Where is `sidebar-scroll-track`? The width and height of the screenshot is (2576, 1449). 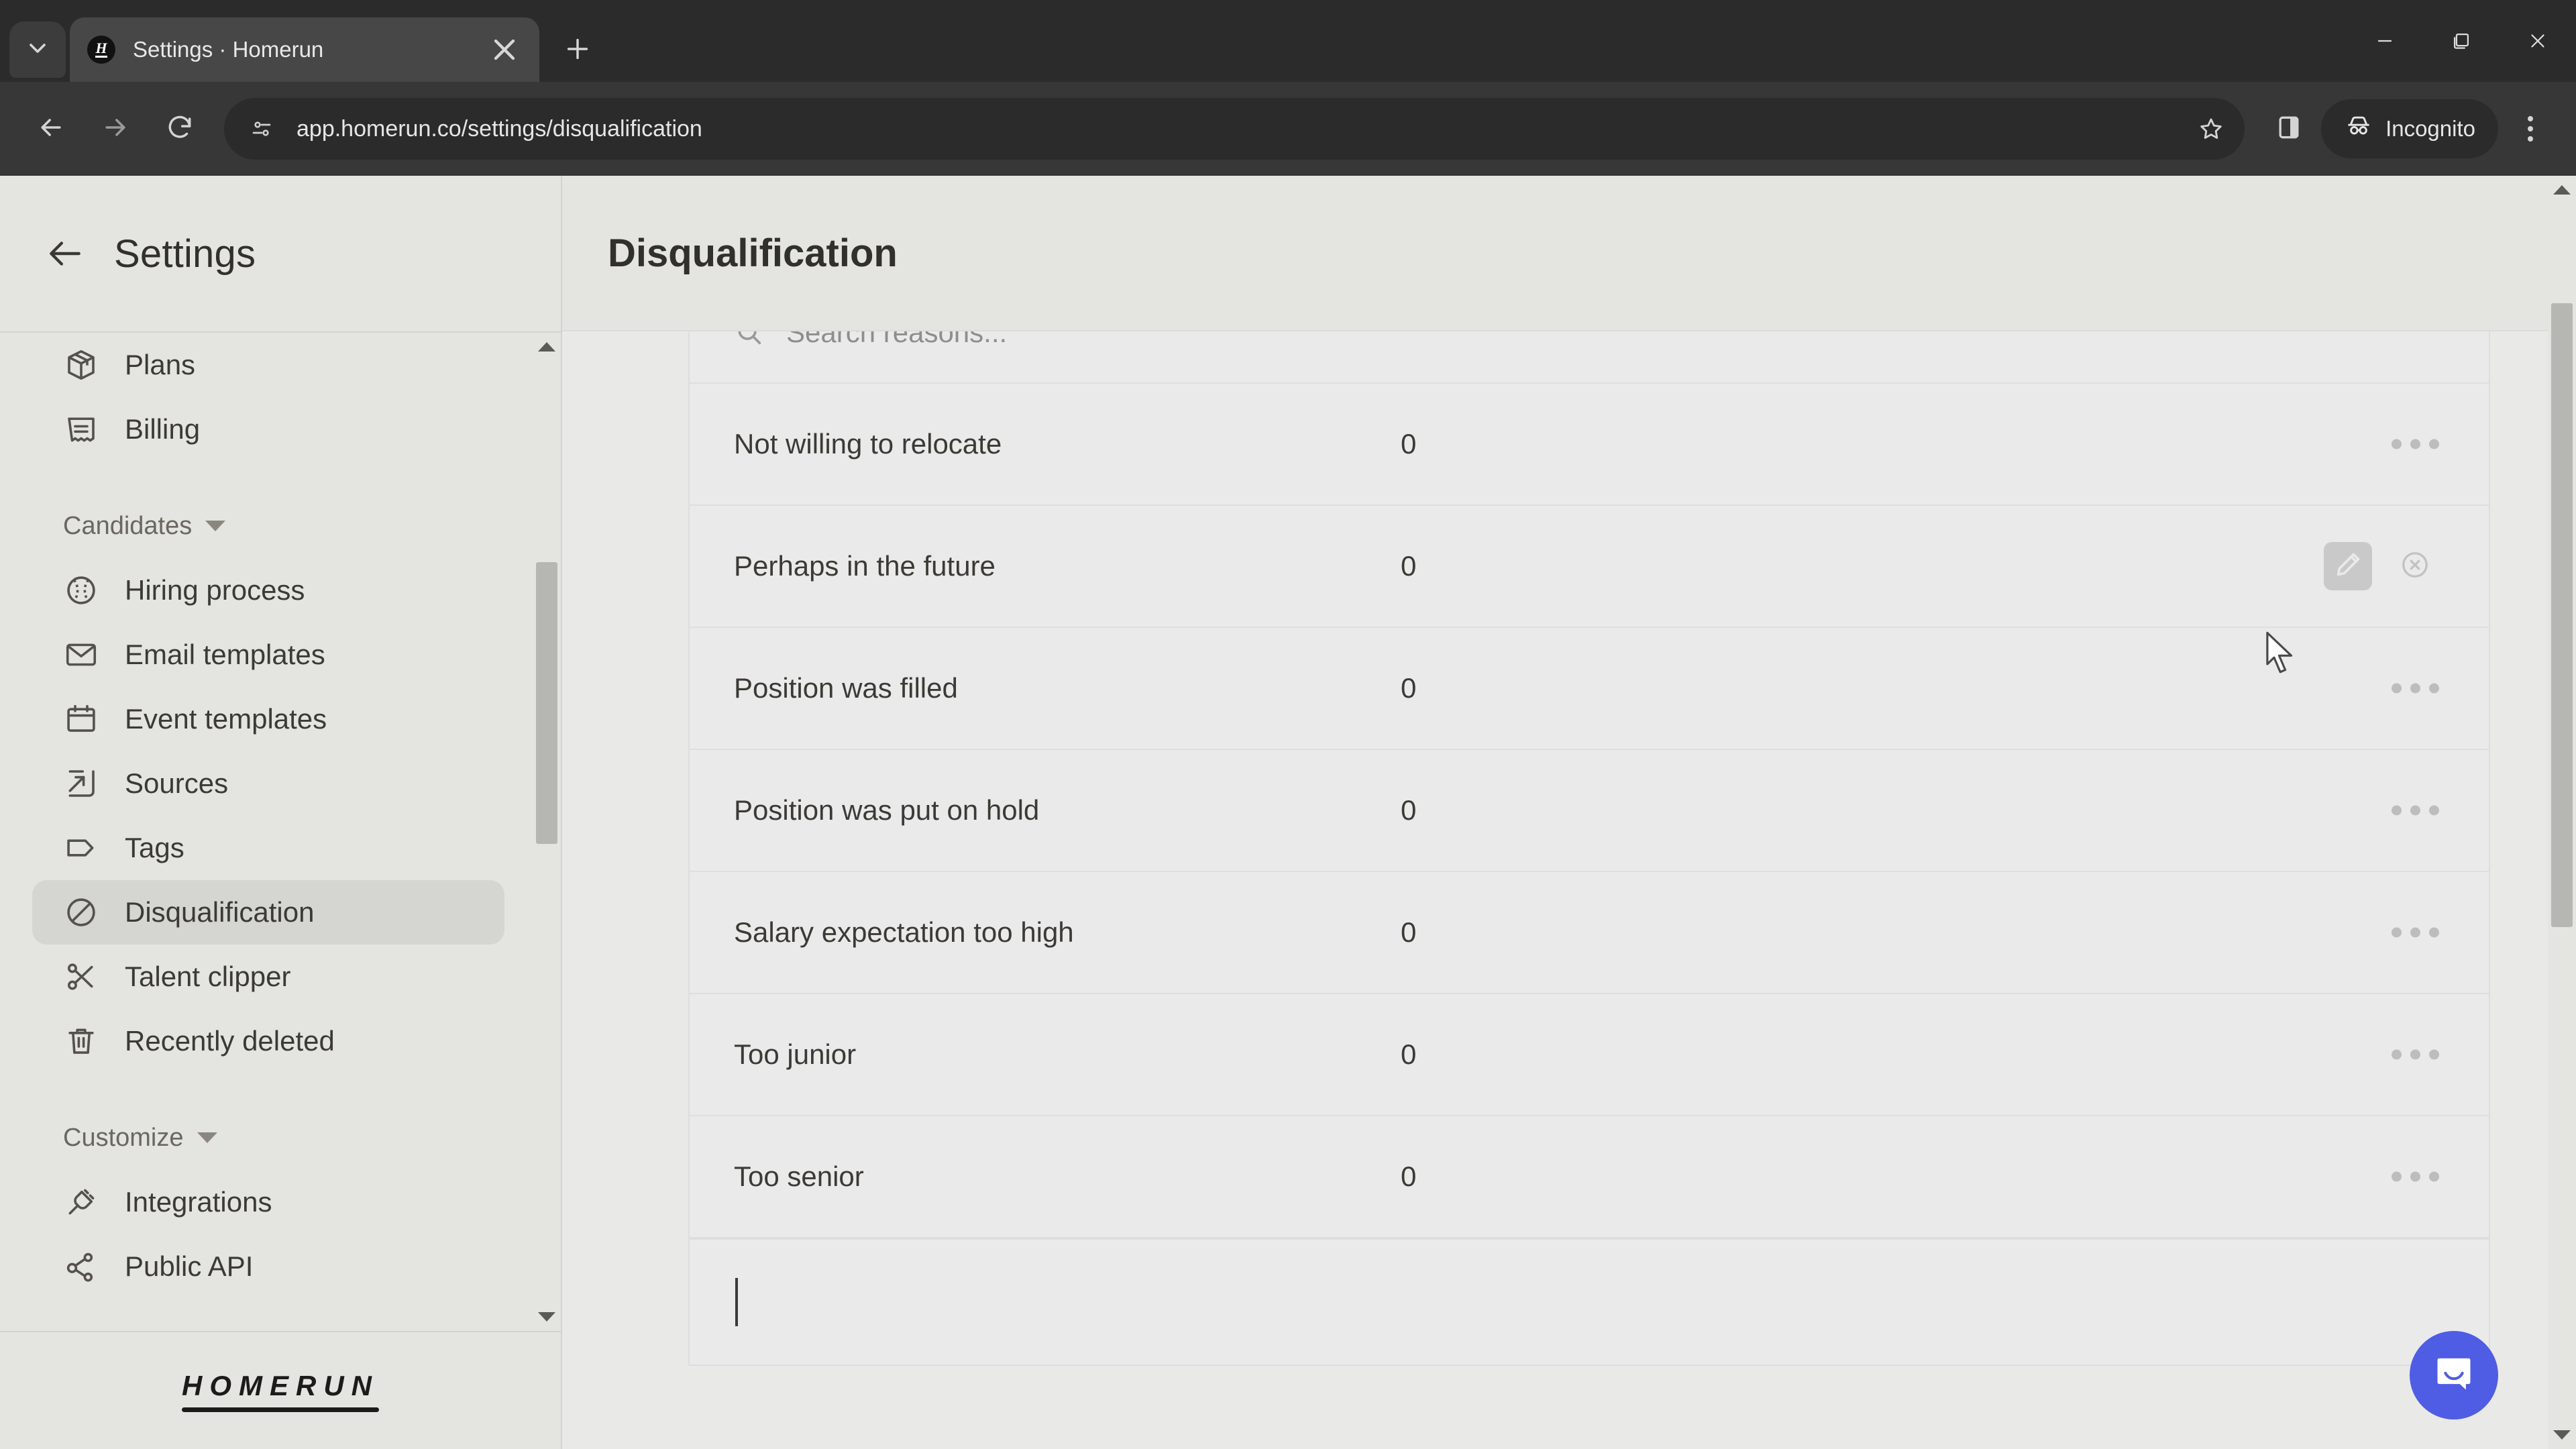 sidebar-scroll-track is located at coordinates (547, 832).